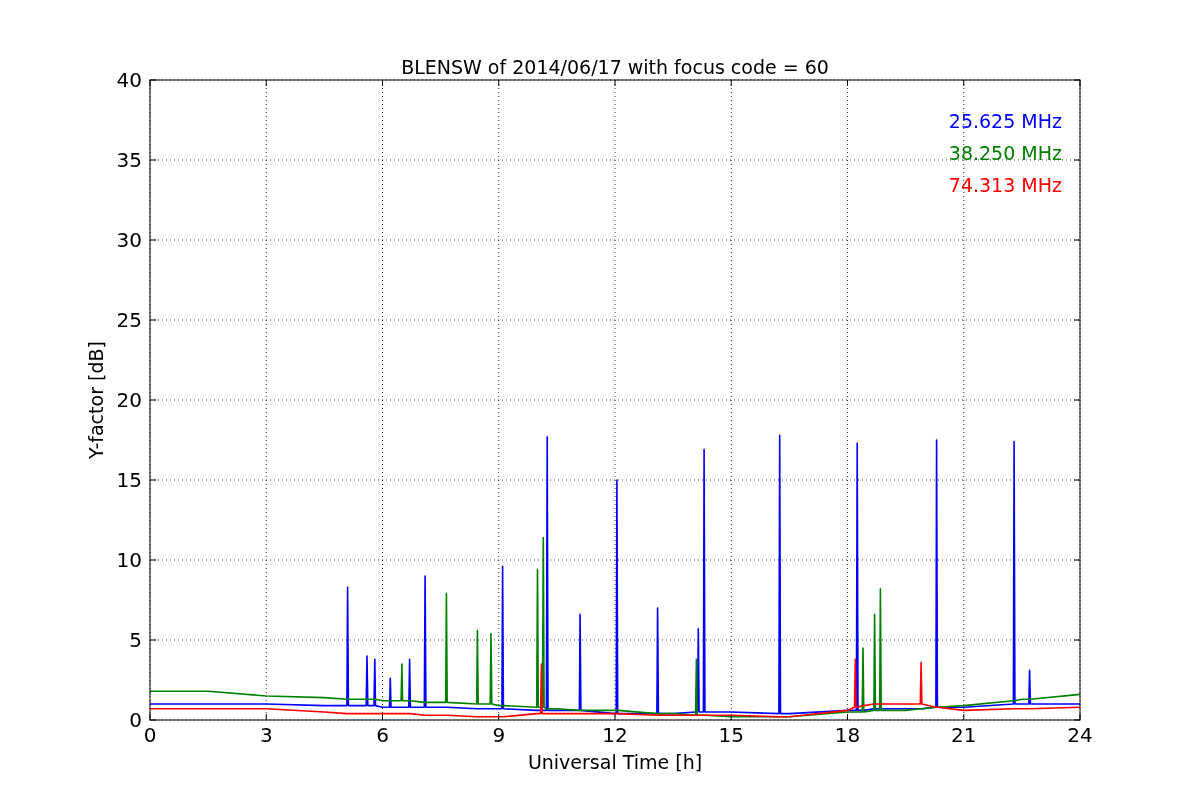 The width and height of the screenshot is (1200, 800). What do you see at coordinates (129, 160) in the screenshot?
I see `tick-label: 35` at bounding box center [129, 160].